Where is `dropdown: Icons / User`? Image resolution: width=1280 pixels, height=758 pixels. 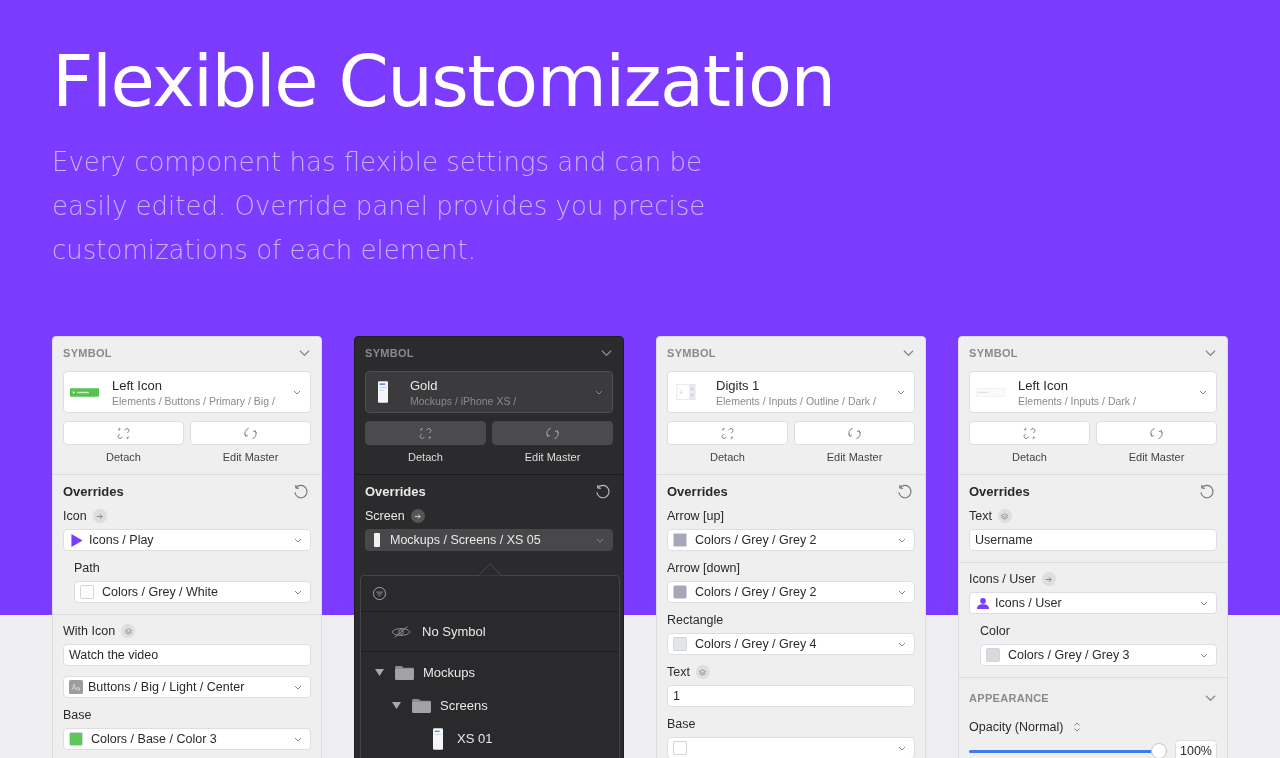
dropdown: Icons / User is located at coordinates (1093, 603).